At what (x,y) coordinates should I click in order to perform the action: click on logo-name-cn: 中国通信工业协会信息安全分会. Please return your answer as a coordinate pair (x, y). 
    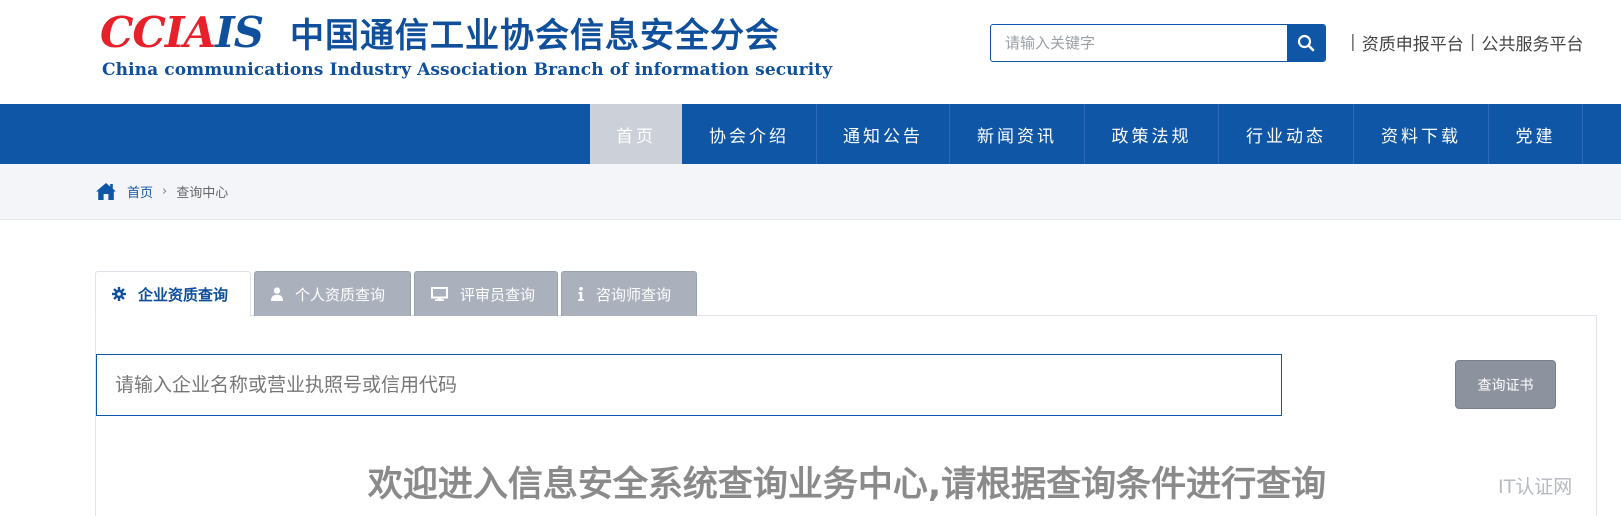
    Looking at the image, I should click on (535, 36).